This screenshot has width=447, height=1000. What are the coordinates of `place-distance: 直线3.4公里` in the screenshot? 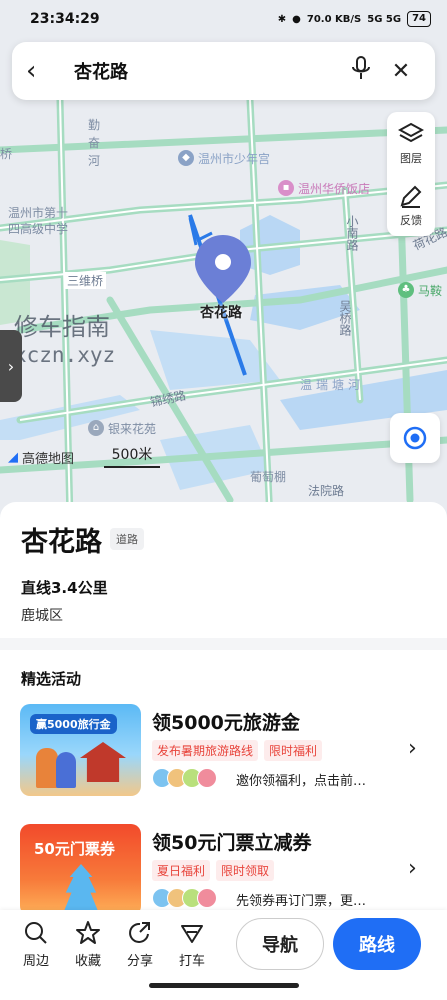 It's located at (64, 588).